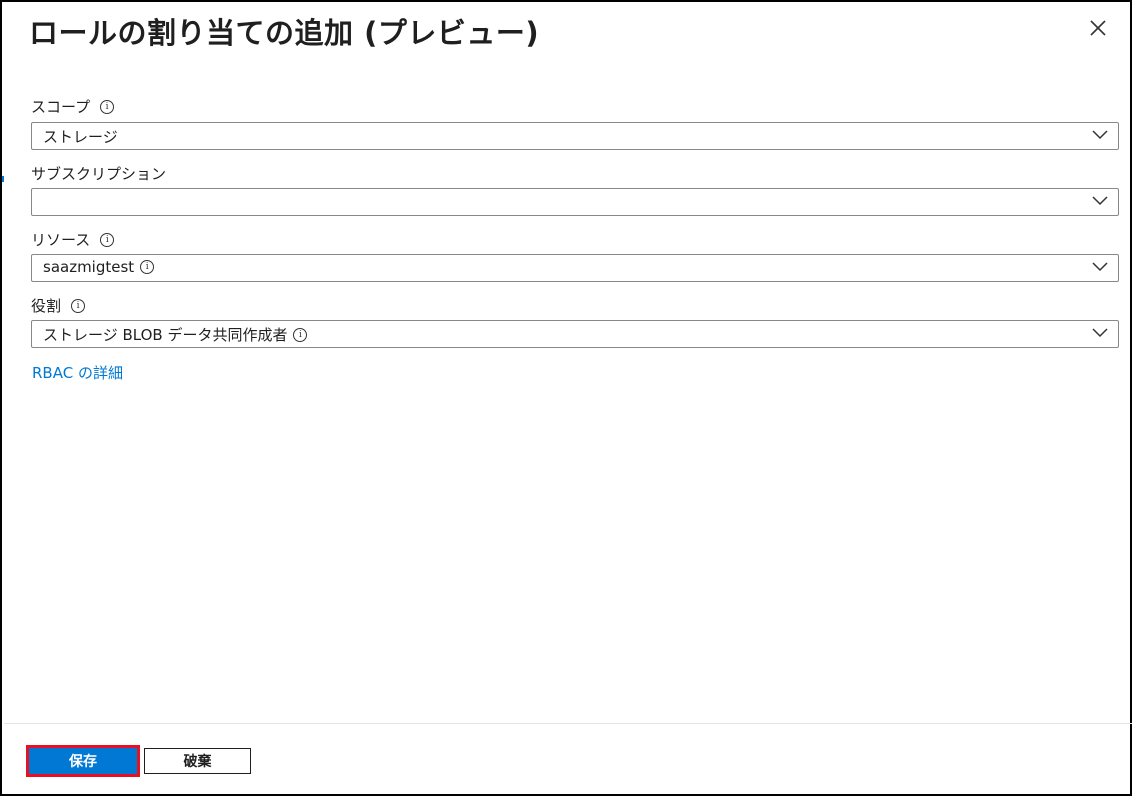 This screenshot has height=796, width=1132. What do you see at coordinates (3, 179) in the screenshot?
I see `left-edge-marker` at bounding box center [3, 179].